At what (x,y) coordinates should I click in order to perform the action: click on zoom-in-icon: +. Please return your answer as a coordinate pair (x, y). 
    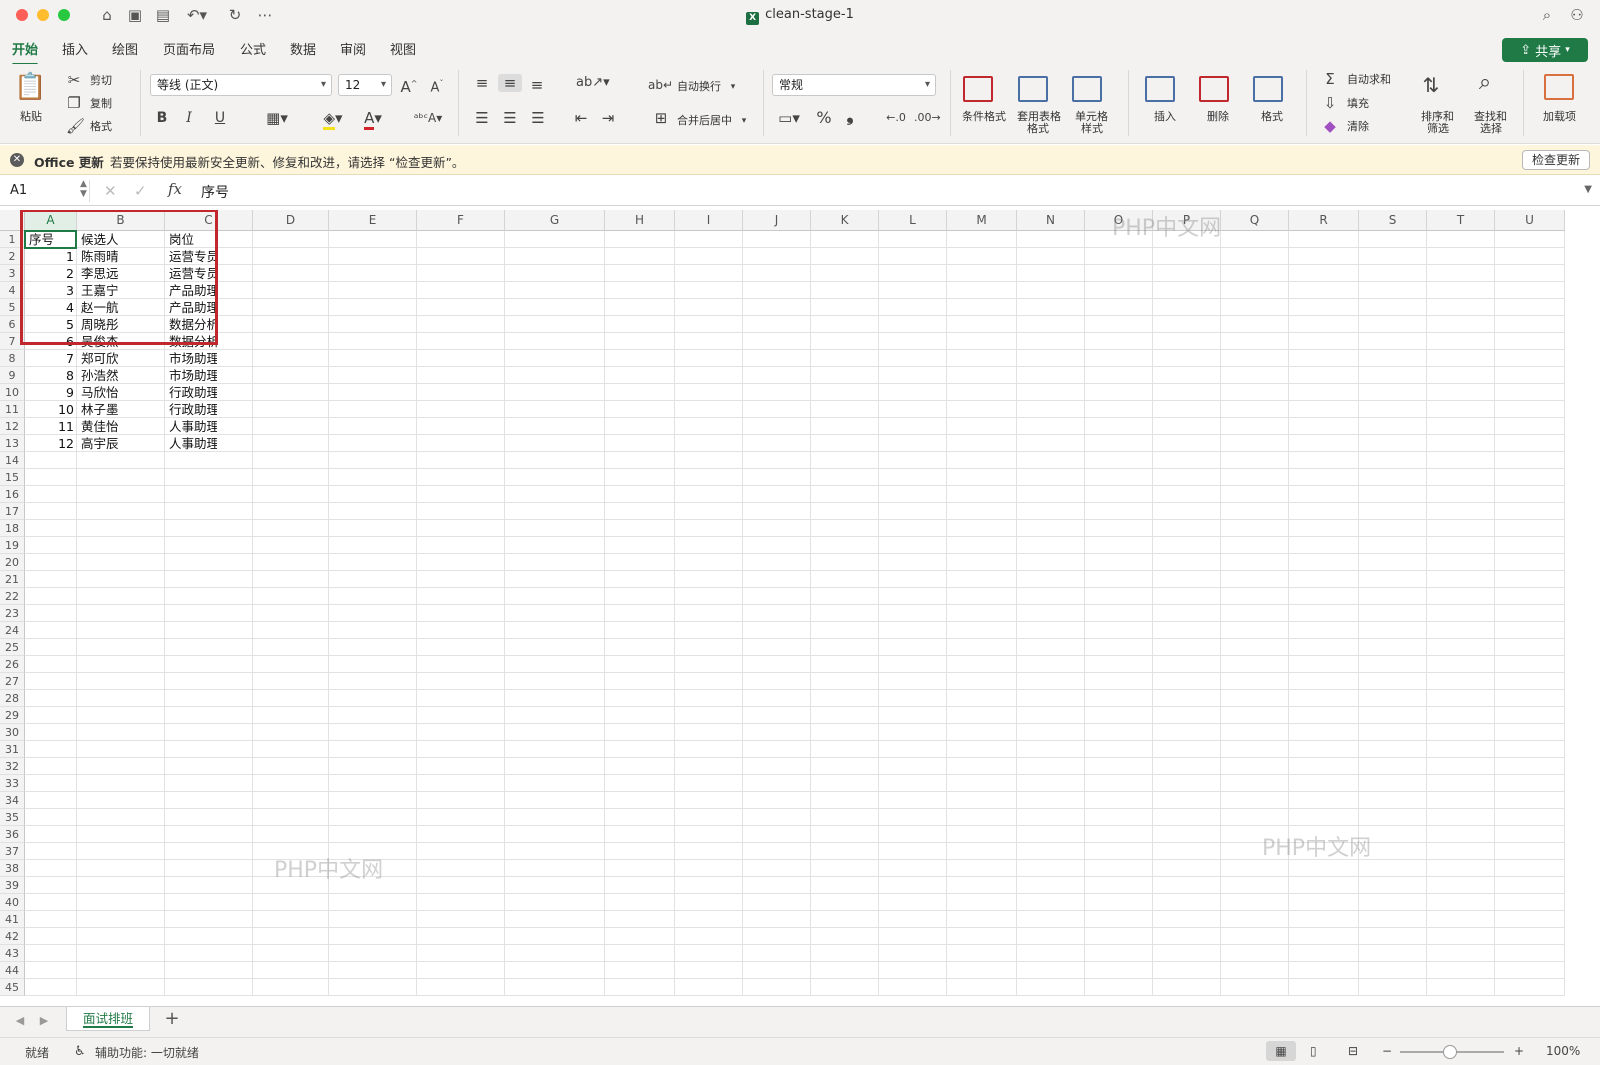
    Looking at the image, I should click on (1519, 1051).